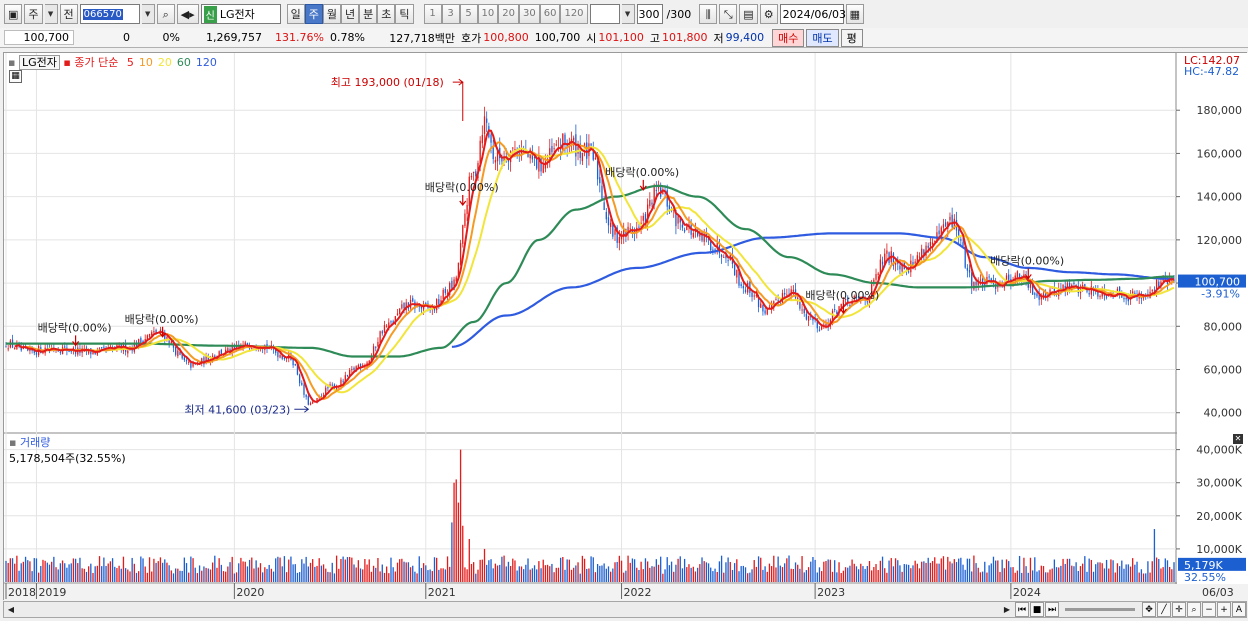 The image size is (1248, 621). What do you see at coordinates (1022, 609) in the screenshot?
I see `first-page-icon: ⏮` at bounding box center [1022, 609].